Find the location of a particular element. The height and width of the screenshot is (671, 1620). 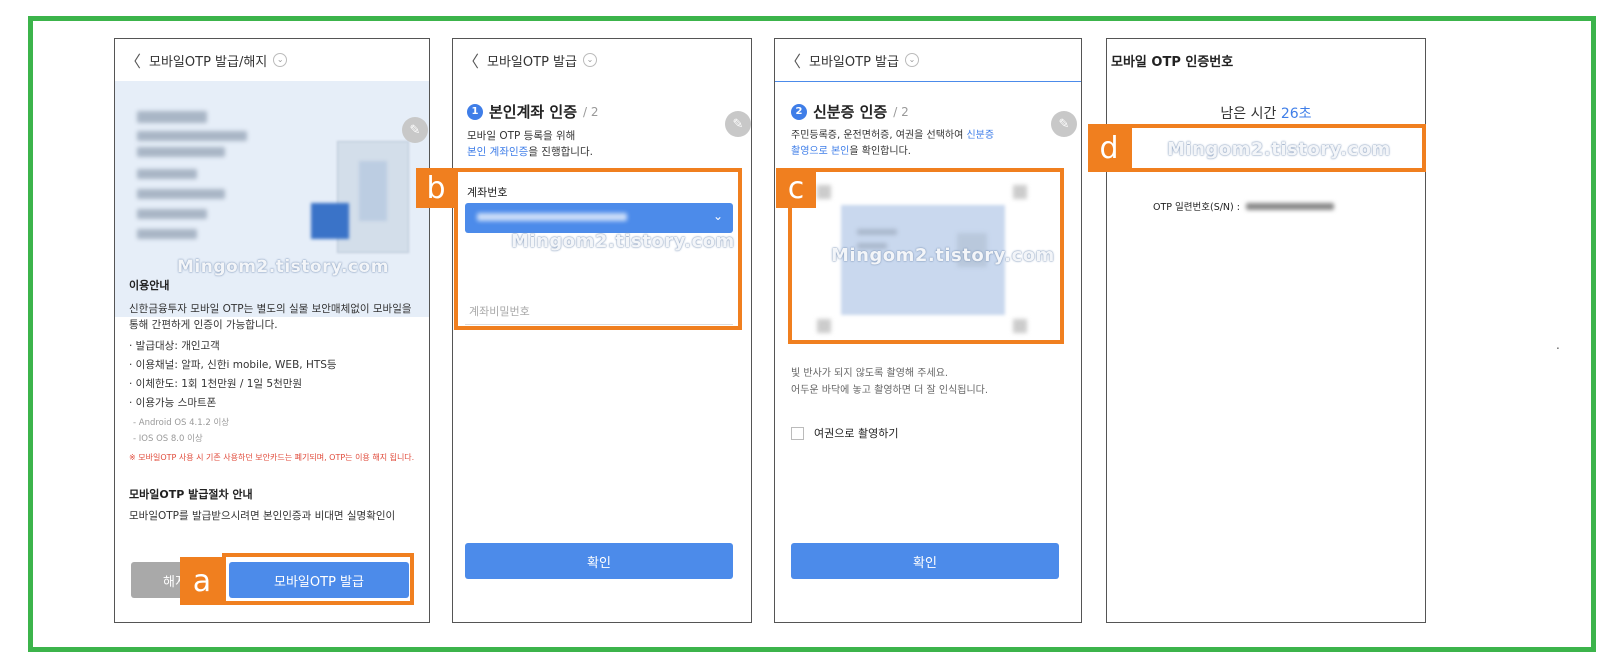

highlight-box-d is located at coordinates (1277, 148).